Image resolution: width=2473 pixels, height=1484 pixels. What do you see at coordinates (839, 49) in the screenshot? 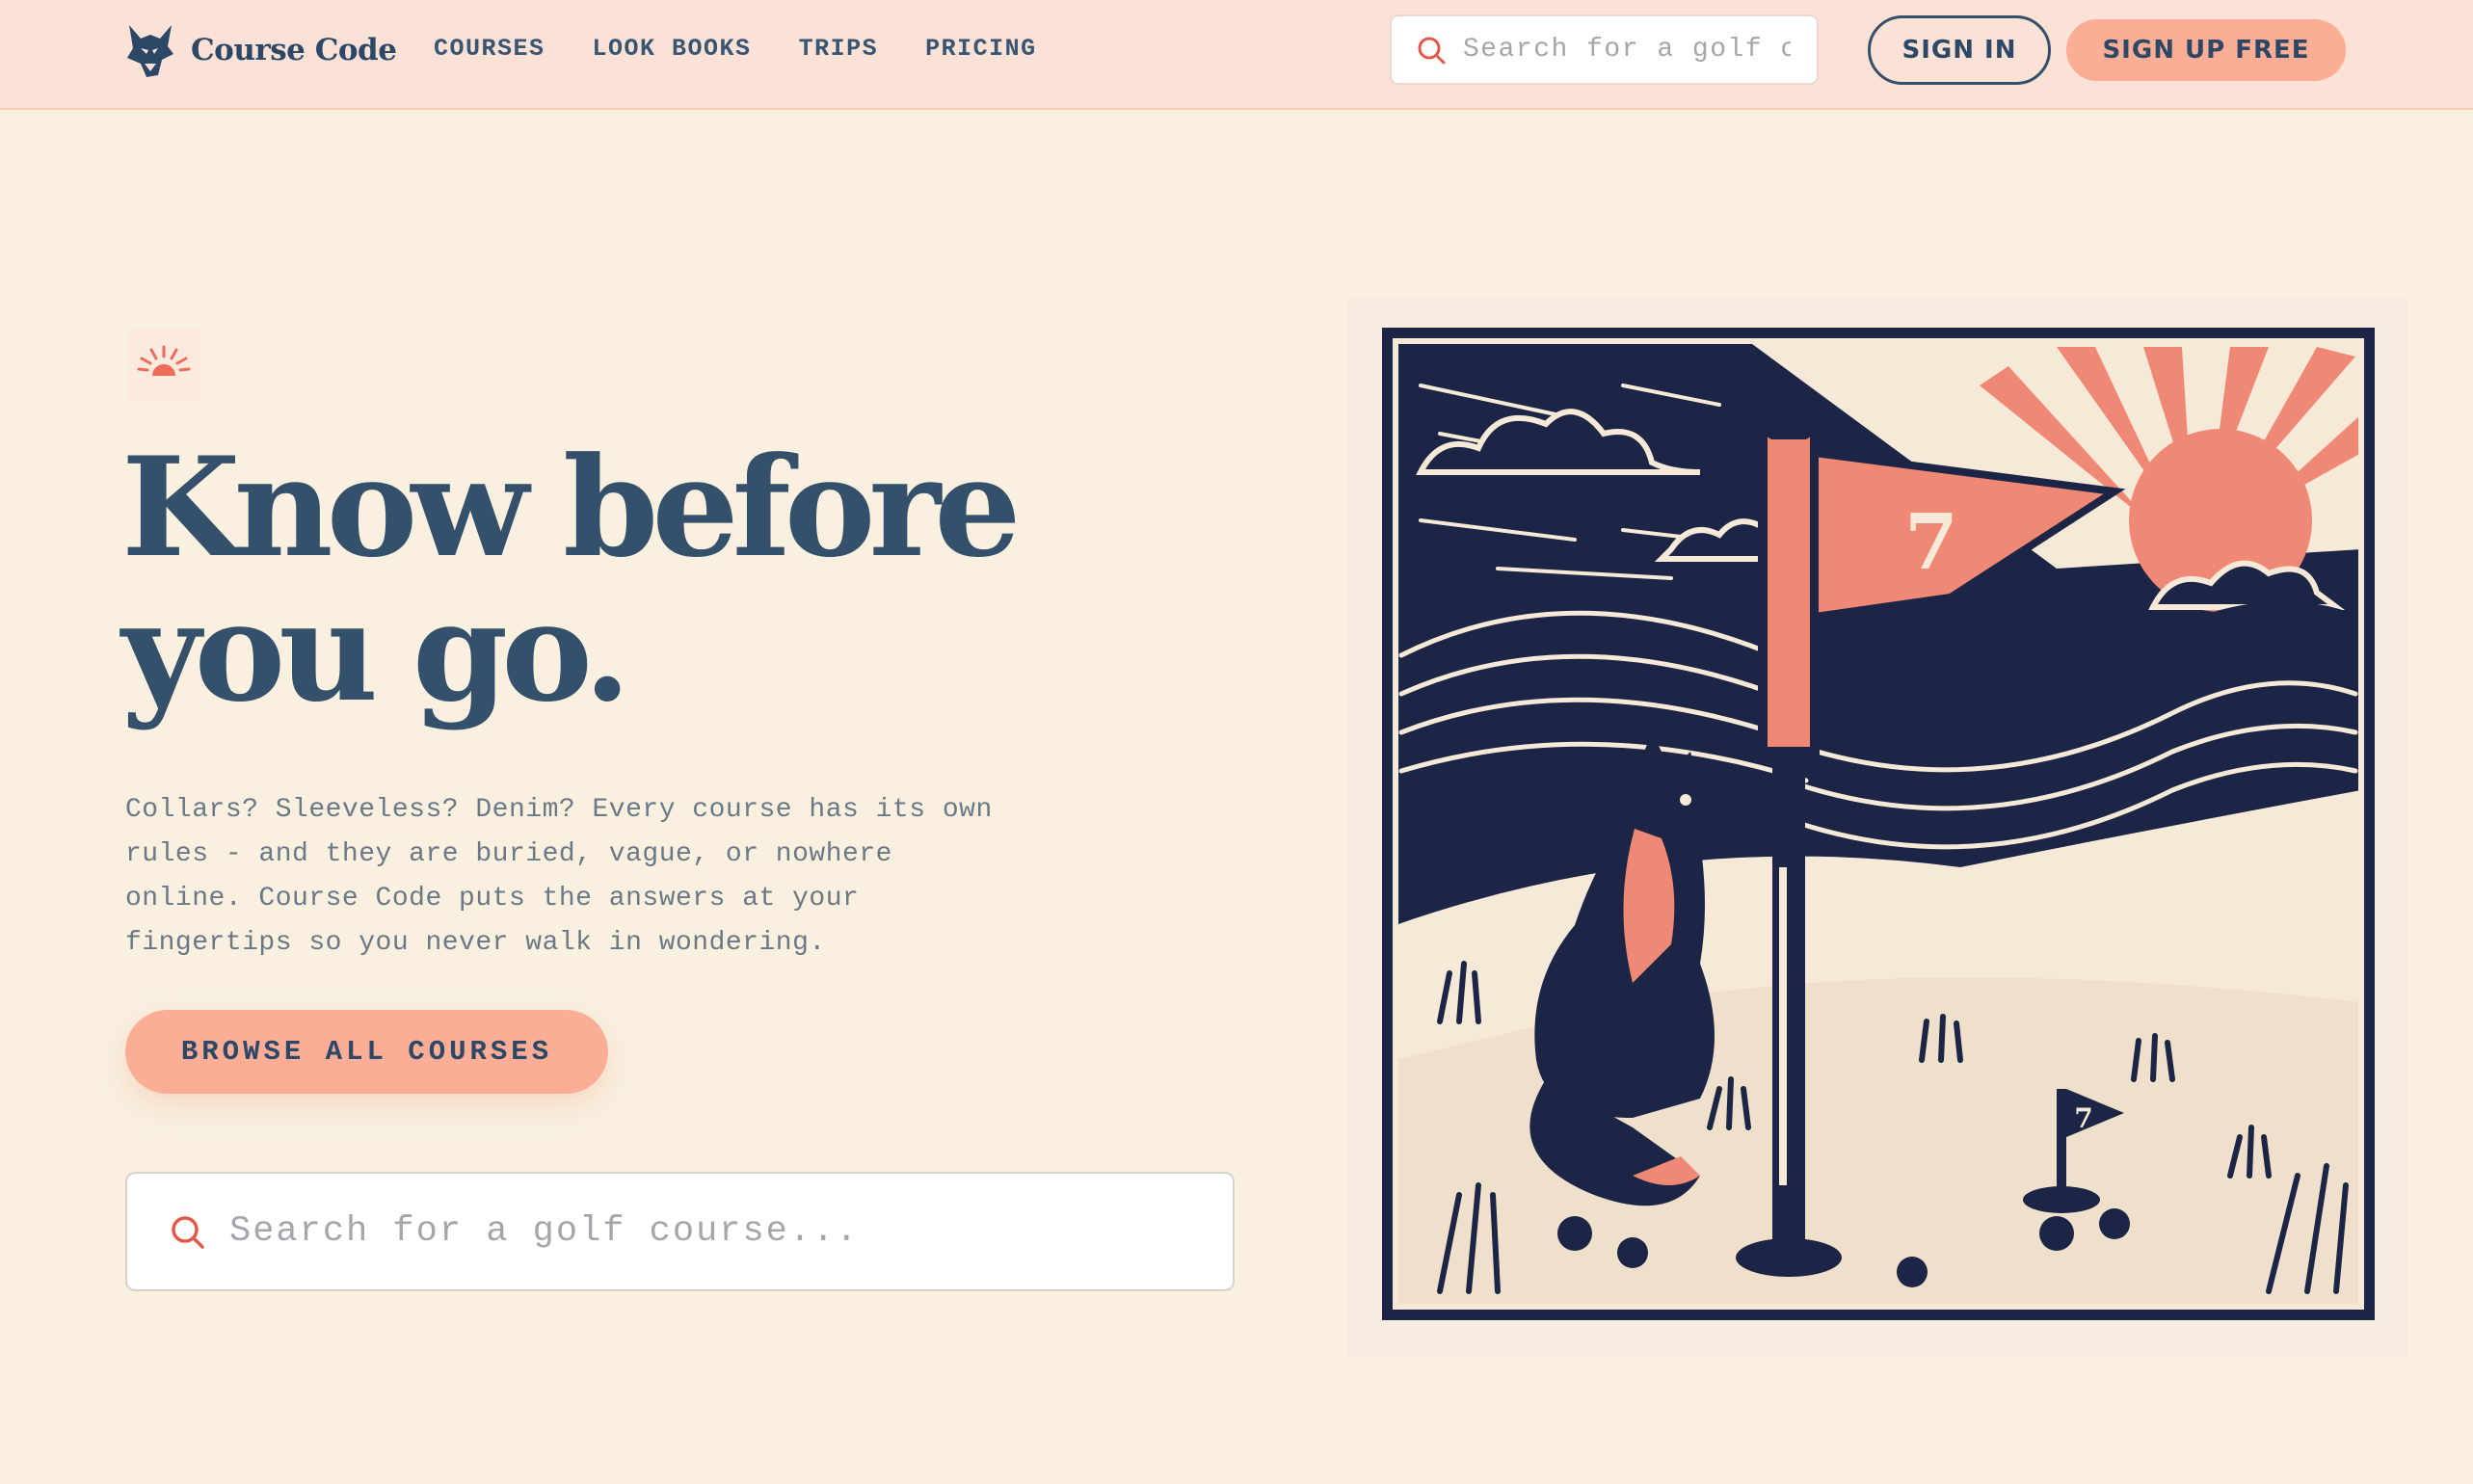
I see `nav-trips: TRIPS` at bounding box center [839, 49].